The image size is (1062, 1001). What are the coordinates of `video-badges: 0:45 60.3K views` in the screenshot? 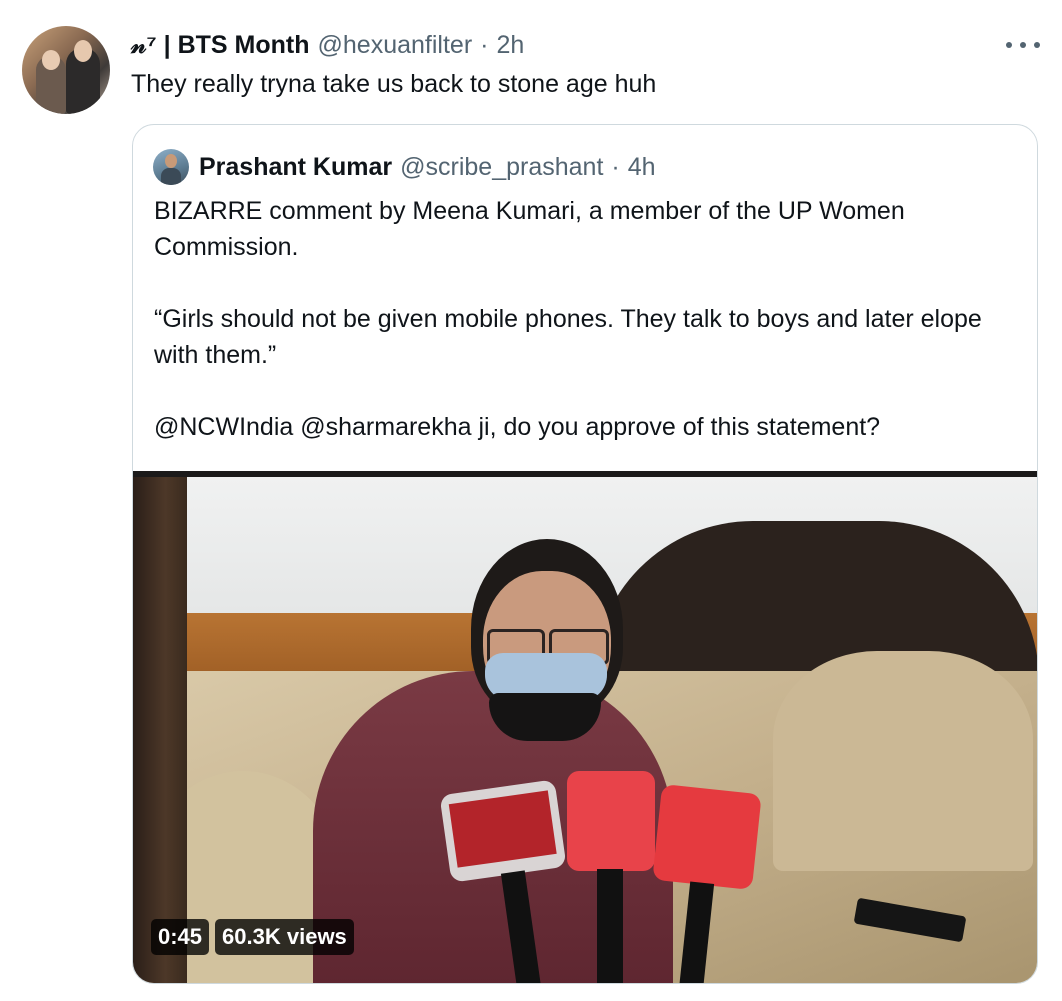 It's located at (252, 937).